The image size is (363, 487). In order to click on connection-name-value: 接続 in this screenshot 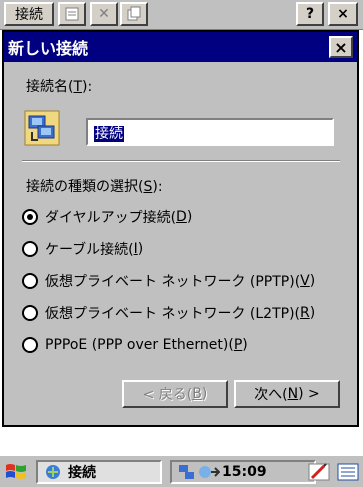, I will do `click(109, 134)`.